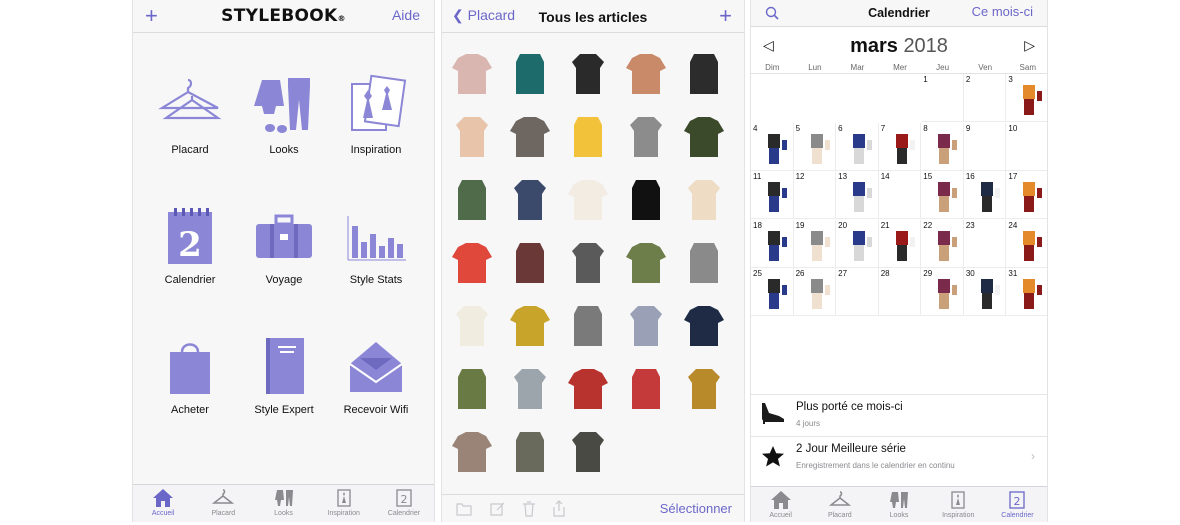  What do you see at coordinates (942, 98) in the screenshot?
I see `calendar-day: 1` at bounding box center [942, 98].